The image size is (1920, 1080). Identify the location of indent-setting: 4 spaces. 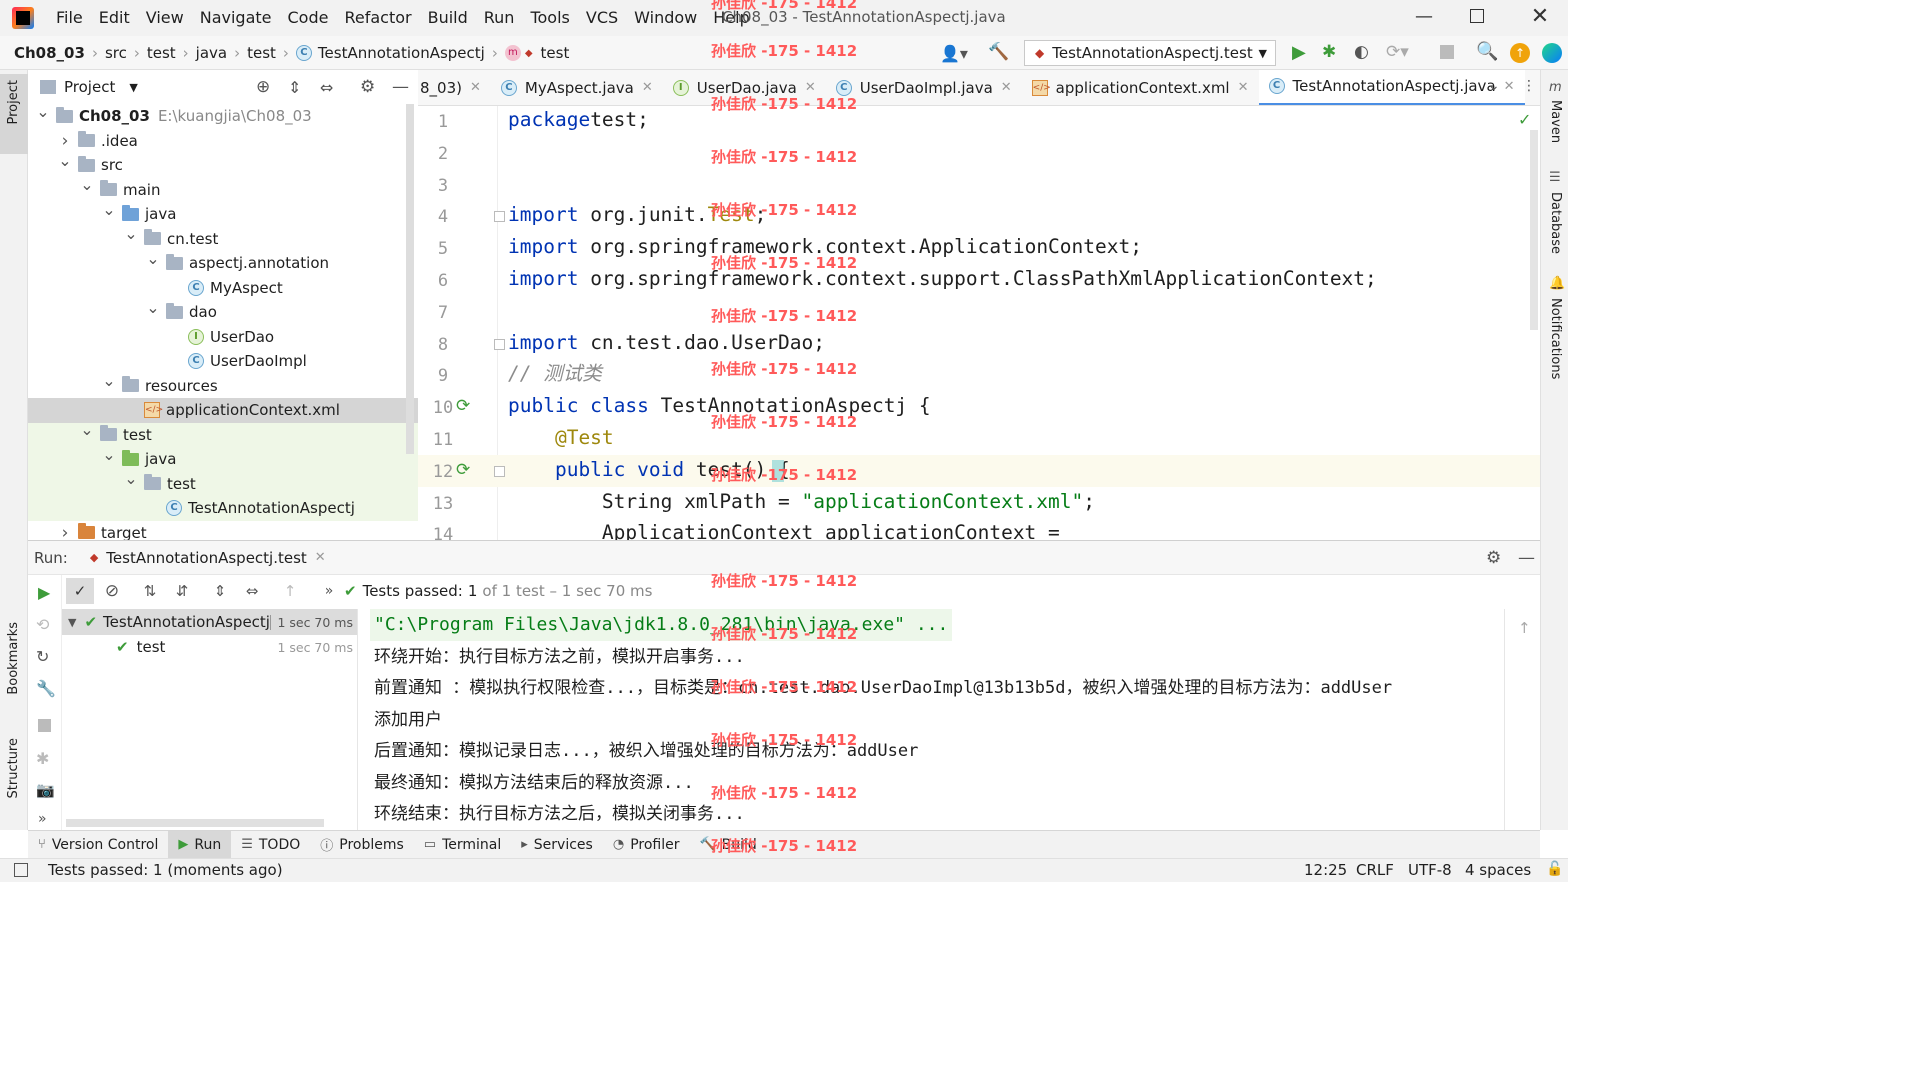
(1498, 870).